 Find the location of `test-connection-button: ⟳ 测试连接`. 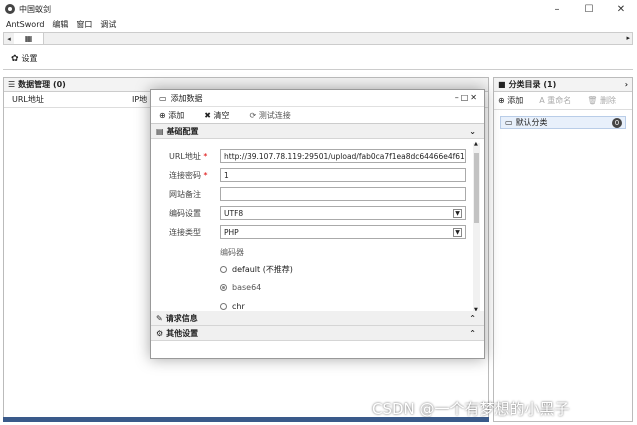

test-connection-button: ⟳ 测试连接 is located at coordinates (275, 115).